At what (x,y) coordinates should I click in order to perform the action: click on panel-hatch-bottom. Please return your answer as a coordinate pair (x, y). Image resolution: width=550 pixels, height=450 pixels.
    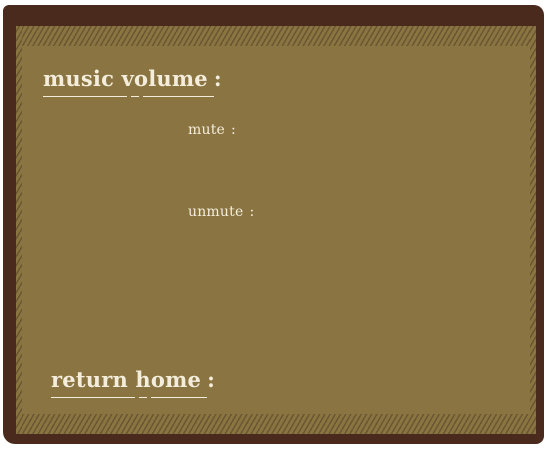
    Looking at the image, I should click on (276, 424).